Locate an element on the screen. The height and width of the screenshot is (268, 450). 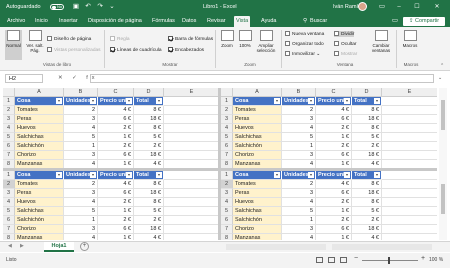
column-header: B is located at coordinates (81, 92).